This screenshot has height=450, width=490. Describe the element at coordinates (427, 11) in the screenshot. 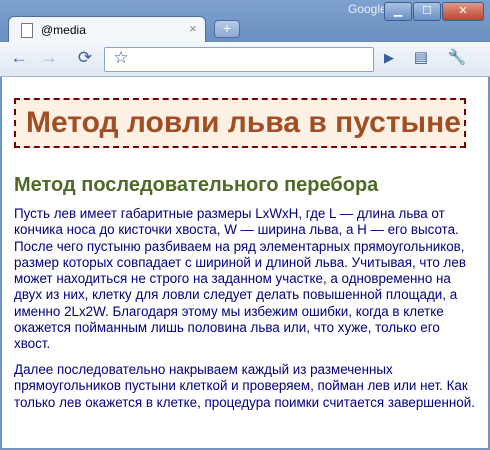

I see `maximize-button: ☐` at that location.